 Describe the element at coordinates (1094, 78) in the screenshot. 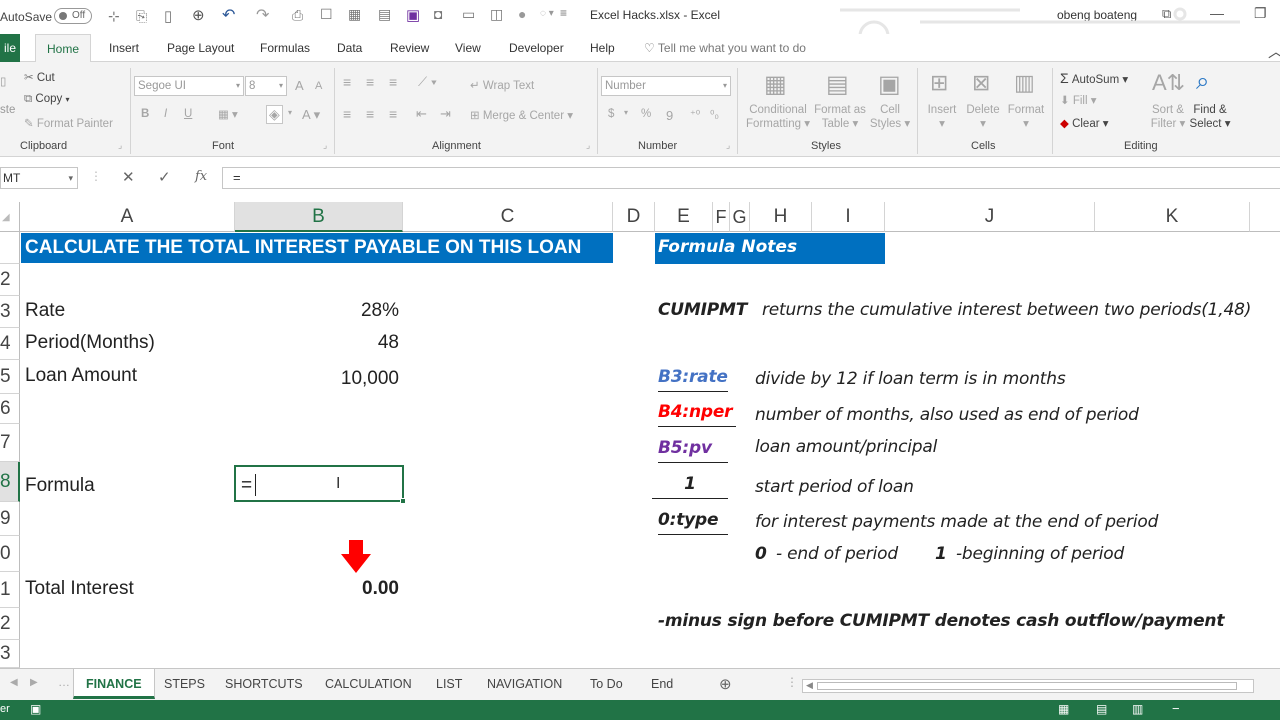

I see `autosum-button: Σ AutoSum ▾` at that location.